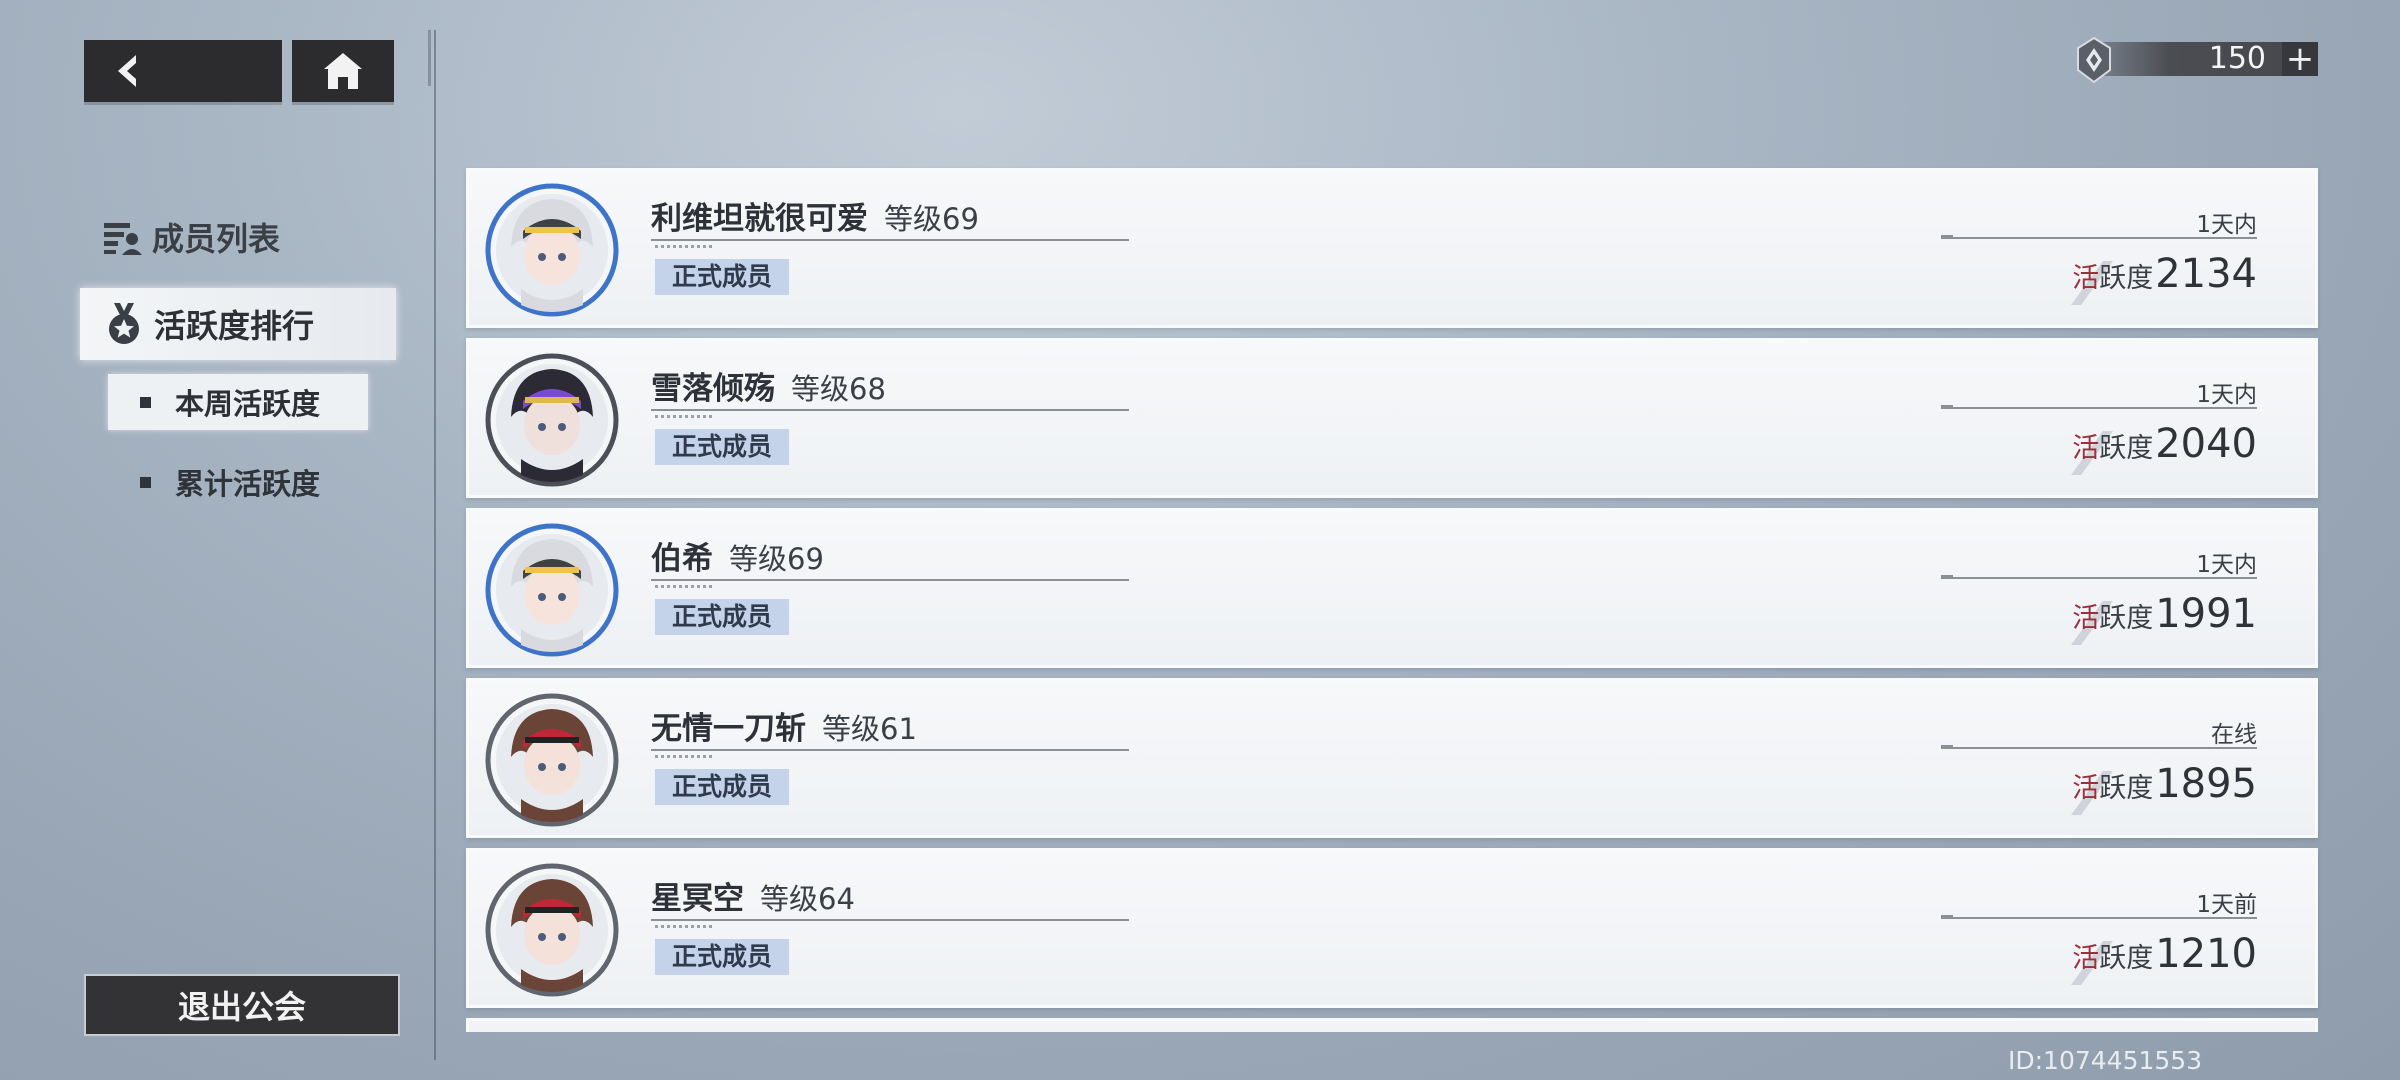 This screenshot has height=1080, width=2400. Describe the element at coordinates (1392, 418) in the screenshot. I see `member-card-2: 雪落倾殇 等级68 正式成员 1天内 活跃度 2040` at that location.